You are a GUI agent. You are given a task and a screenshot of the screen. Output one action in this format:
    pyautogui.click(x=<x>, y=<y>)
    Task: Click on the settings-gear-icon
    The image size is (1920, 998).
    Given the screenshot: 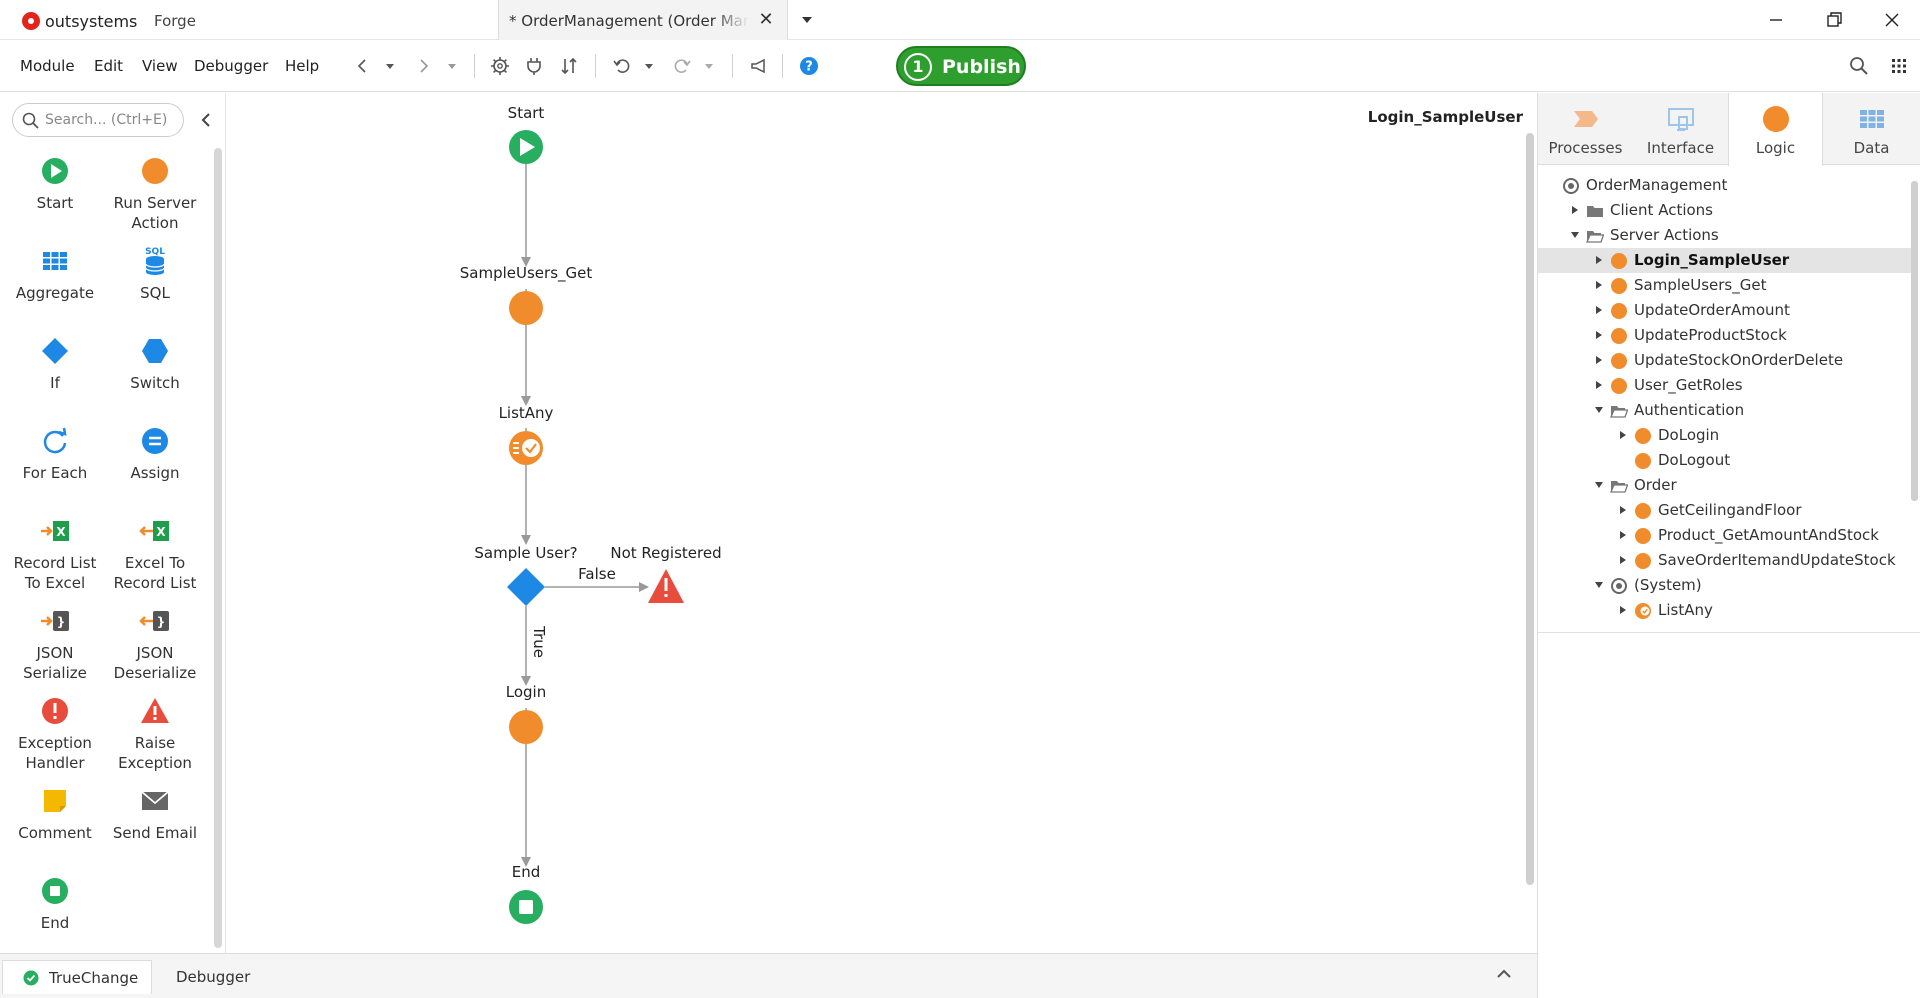 What is the action you would take?
    pyautogui.click(x=500, y=66)
    